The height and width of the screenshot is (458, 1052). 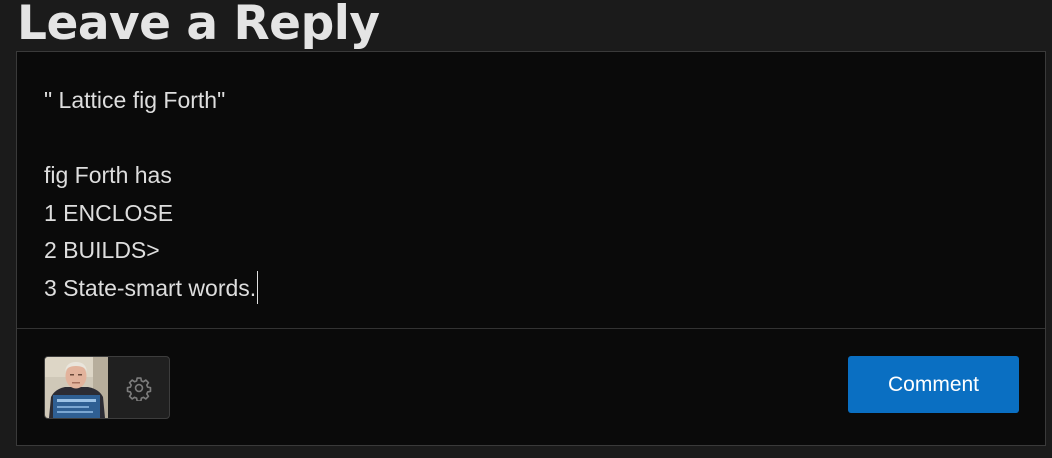 What do you see at coordinates (531, 289) in the screenshot?
I see `comment-text-line: 3 State-smart words.` at bounding box center [531, 289].